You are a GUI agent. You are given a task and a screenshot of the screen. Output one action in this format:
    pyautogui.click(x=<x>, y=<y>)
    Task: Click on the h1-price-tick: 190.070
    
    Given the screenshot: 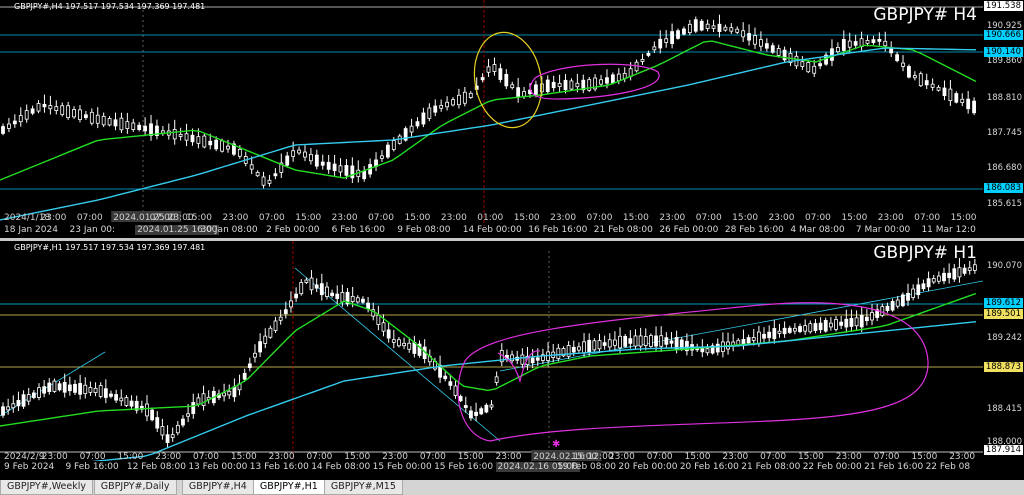 What is the action you would take?
    pyautogui.click(x=1004, y=266)
    